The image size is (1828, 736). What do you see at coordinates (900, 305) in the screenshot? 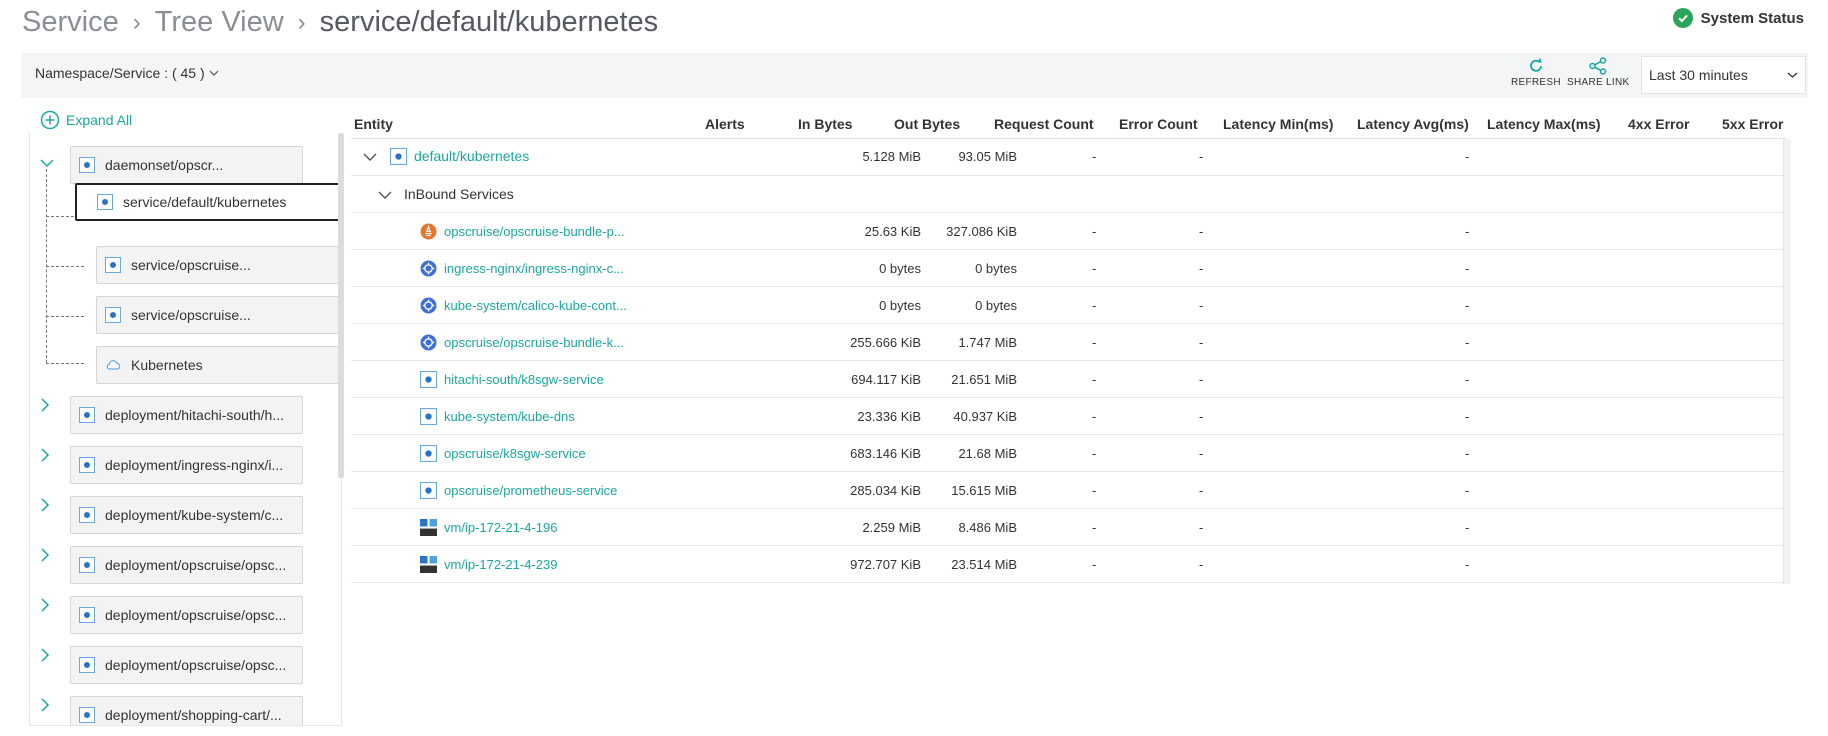
I see `in-bytes: 0 bytes` at bounding box center [900, 305].